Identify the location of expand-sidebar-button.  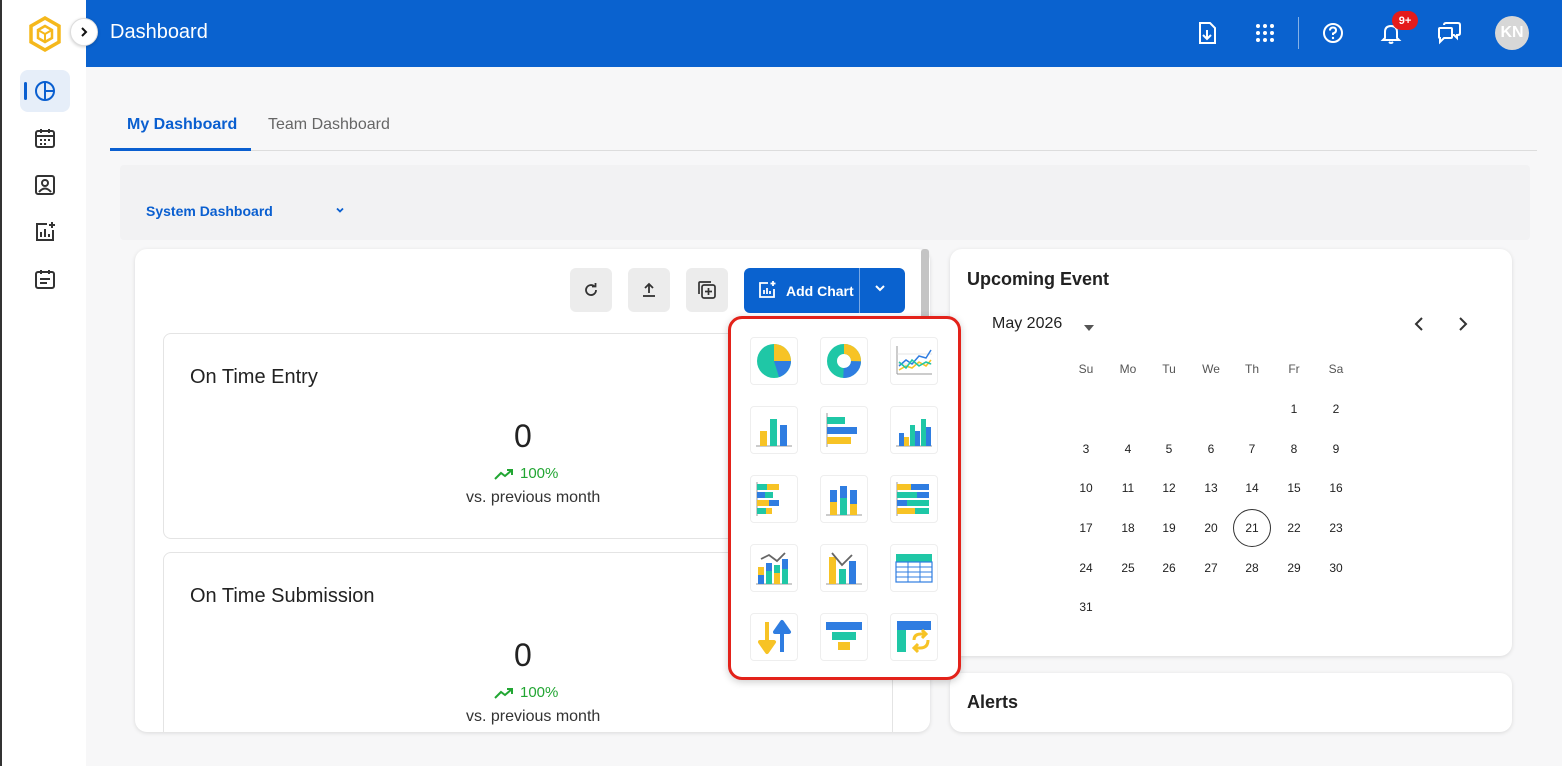
(84, 32).